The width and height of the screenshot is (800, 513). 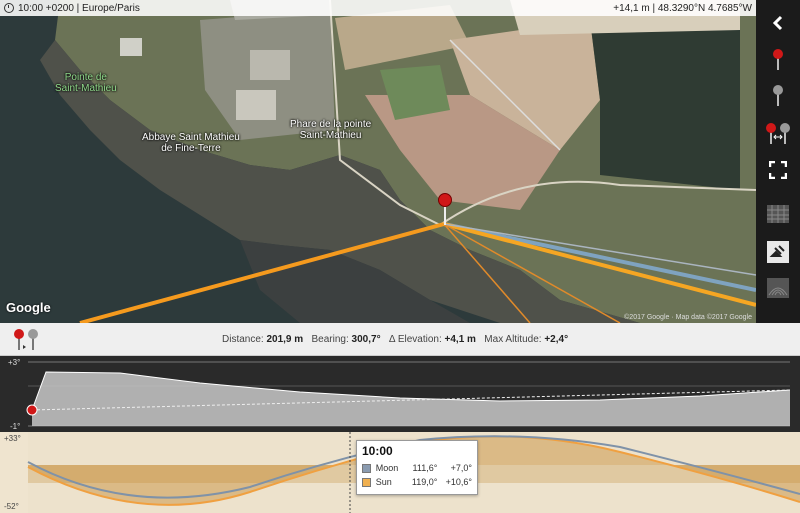 What do you see at coordinates (330, 339) in the screenshot?
I see `bearing-label: Bearing:` at bounding box center [330, 339].